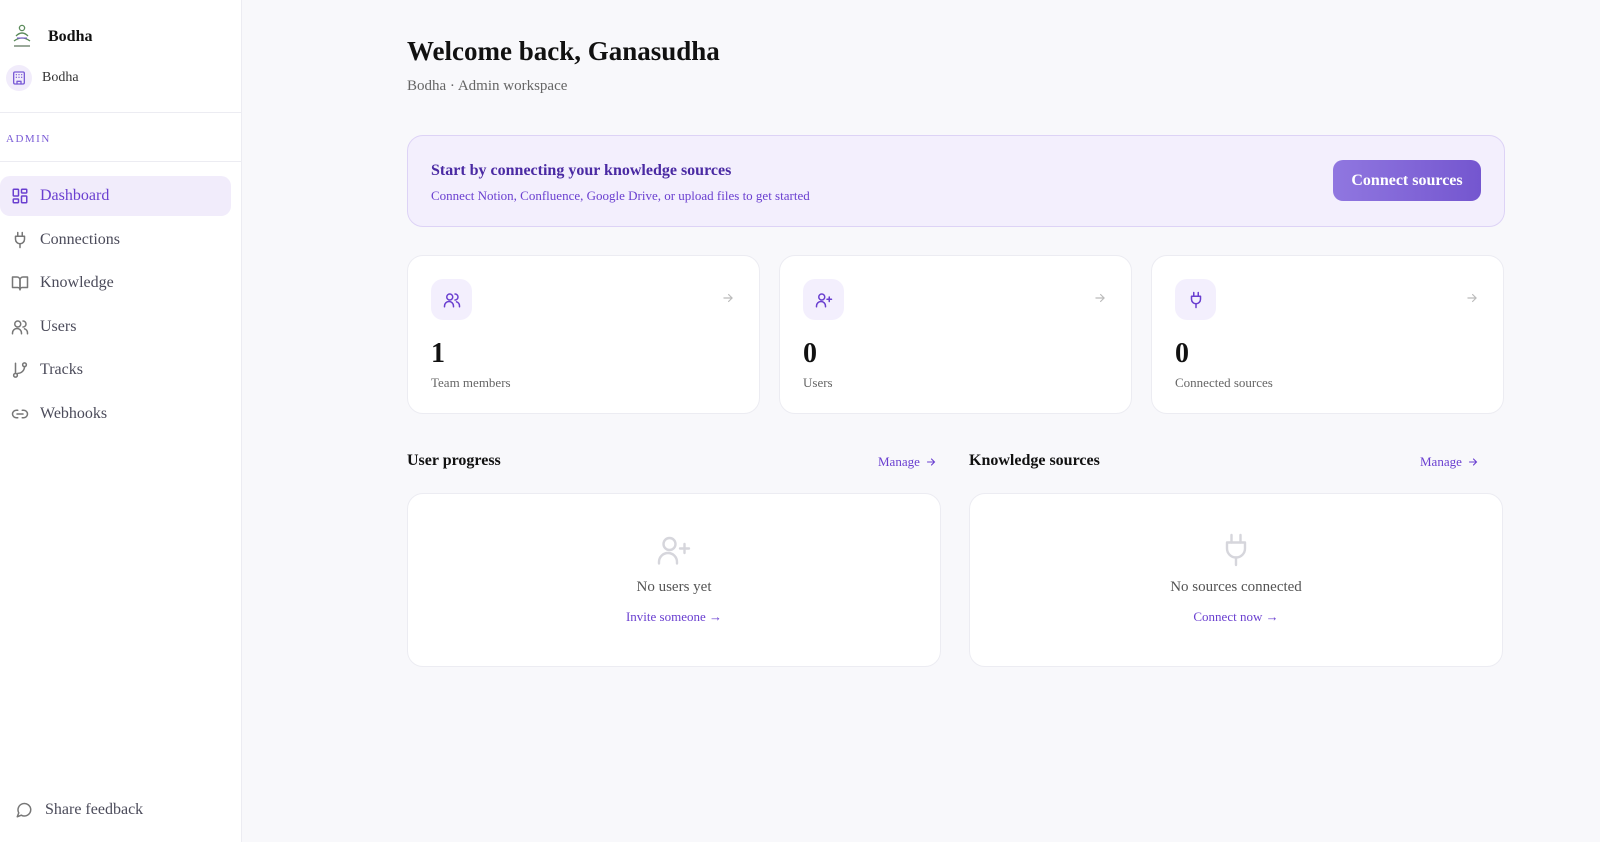 The image size is (1600, 842). What do you see at coordinates (955, 334) in the screenshot?
I see `stat-card-users: 0 Users` at bounding box center [955, 334].